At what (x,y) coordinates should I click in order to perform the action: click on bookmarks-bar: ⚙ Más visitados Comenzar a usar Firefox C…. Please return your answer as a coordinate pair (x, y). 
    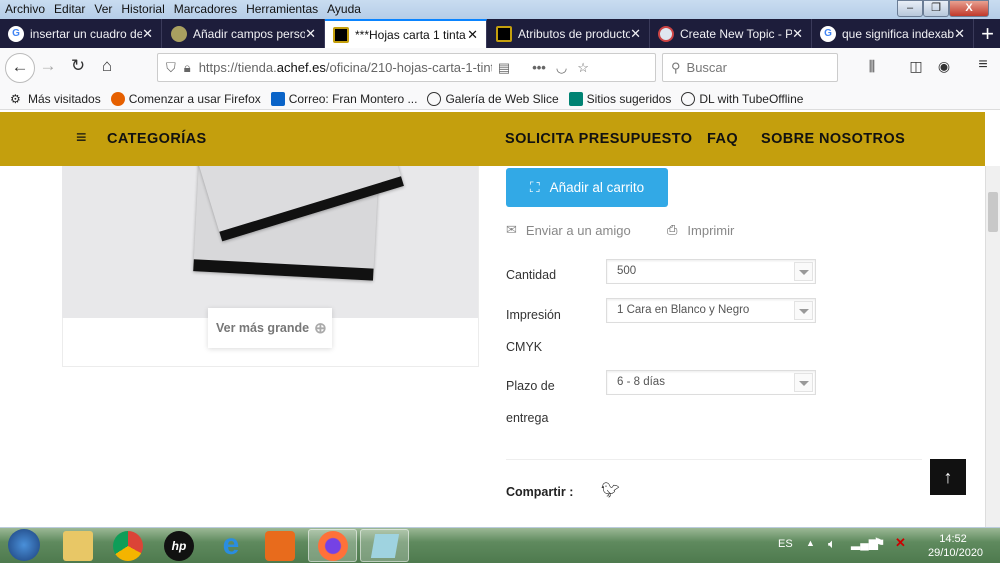
    Looking at the image, I should click on (500, 99).